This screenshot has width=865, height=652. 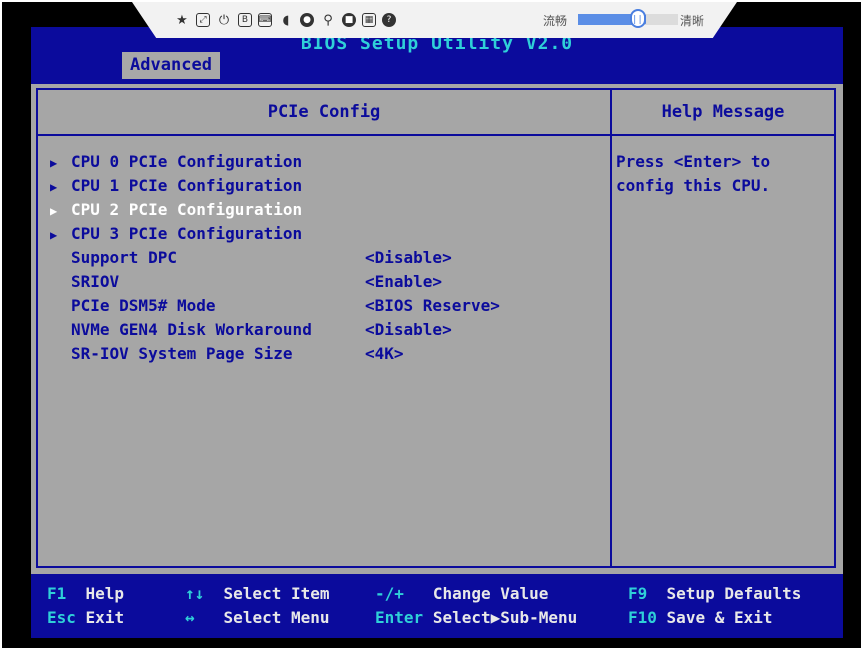 I want to click on footer-plusminus: -/+ Change Value, so click(x=461, y=594).